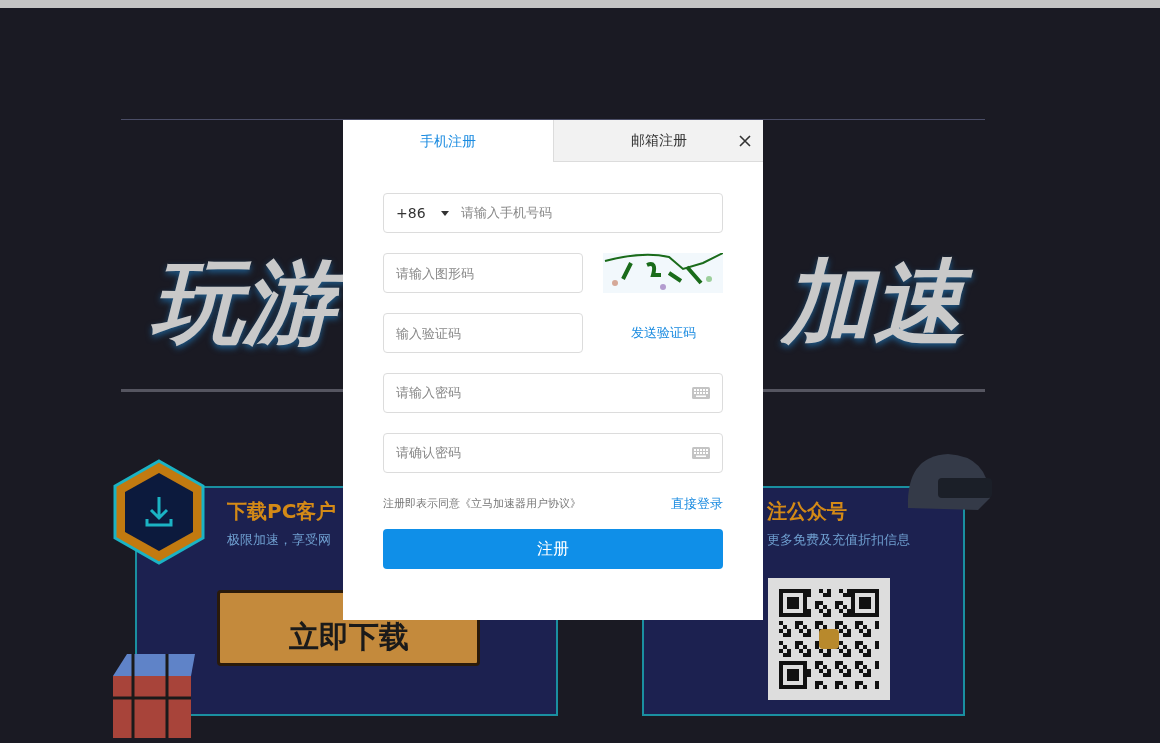 Image resolution: width=1160 pixels, height=743 pixels. I want to click on password-input: 请确认密码, so click(544, 453).